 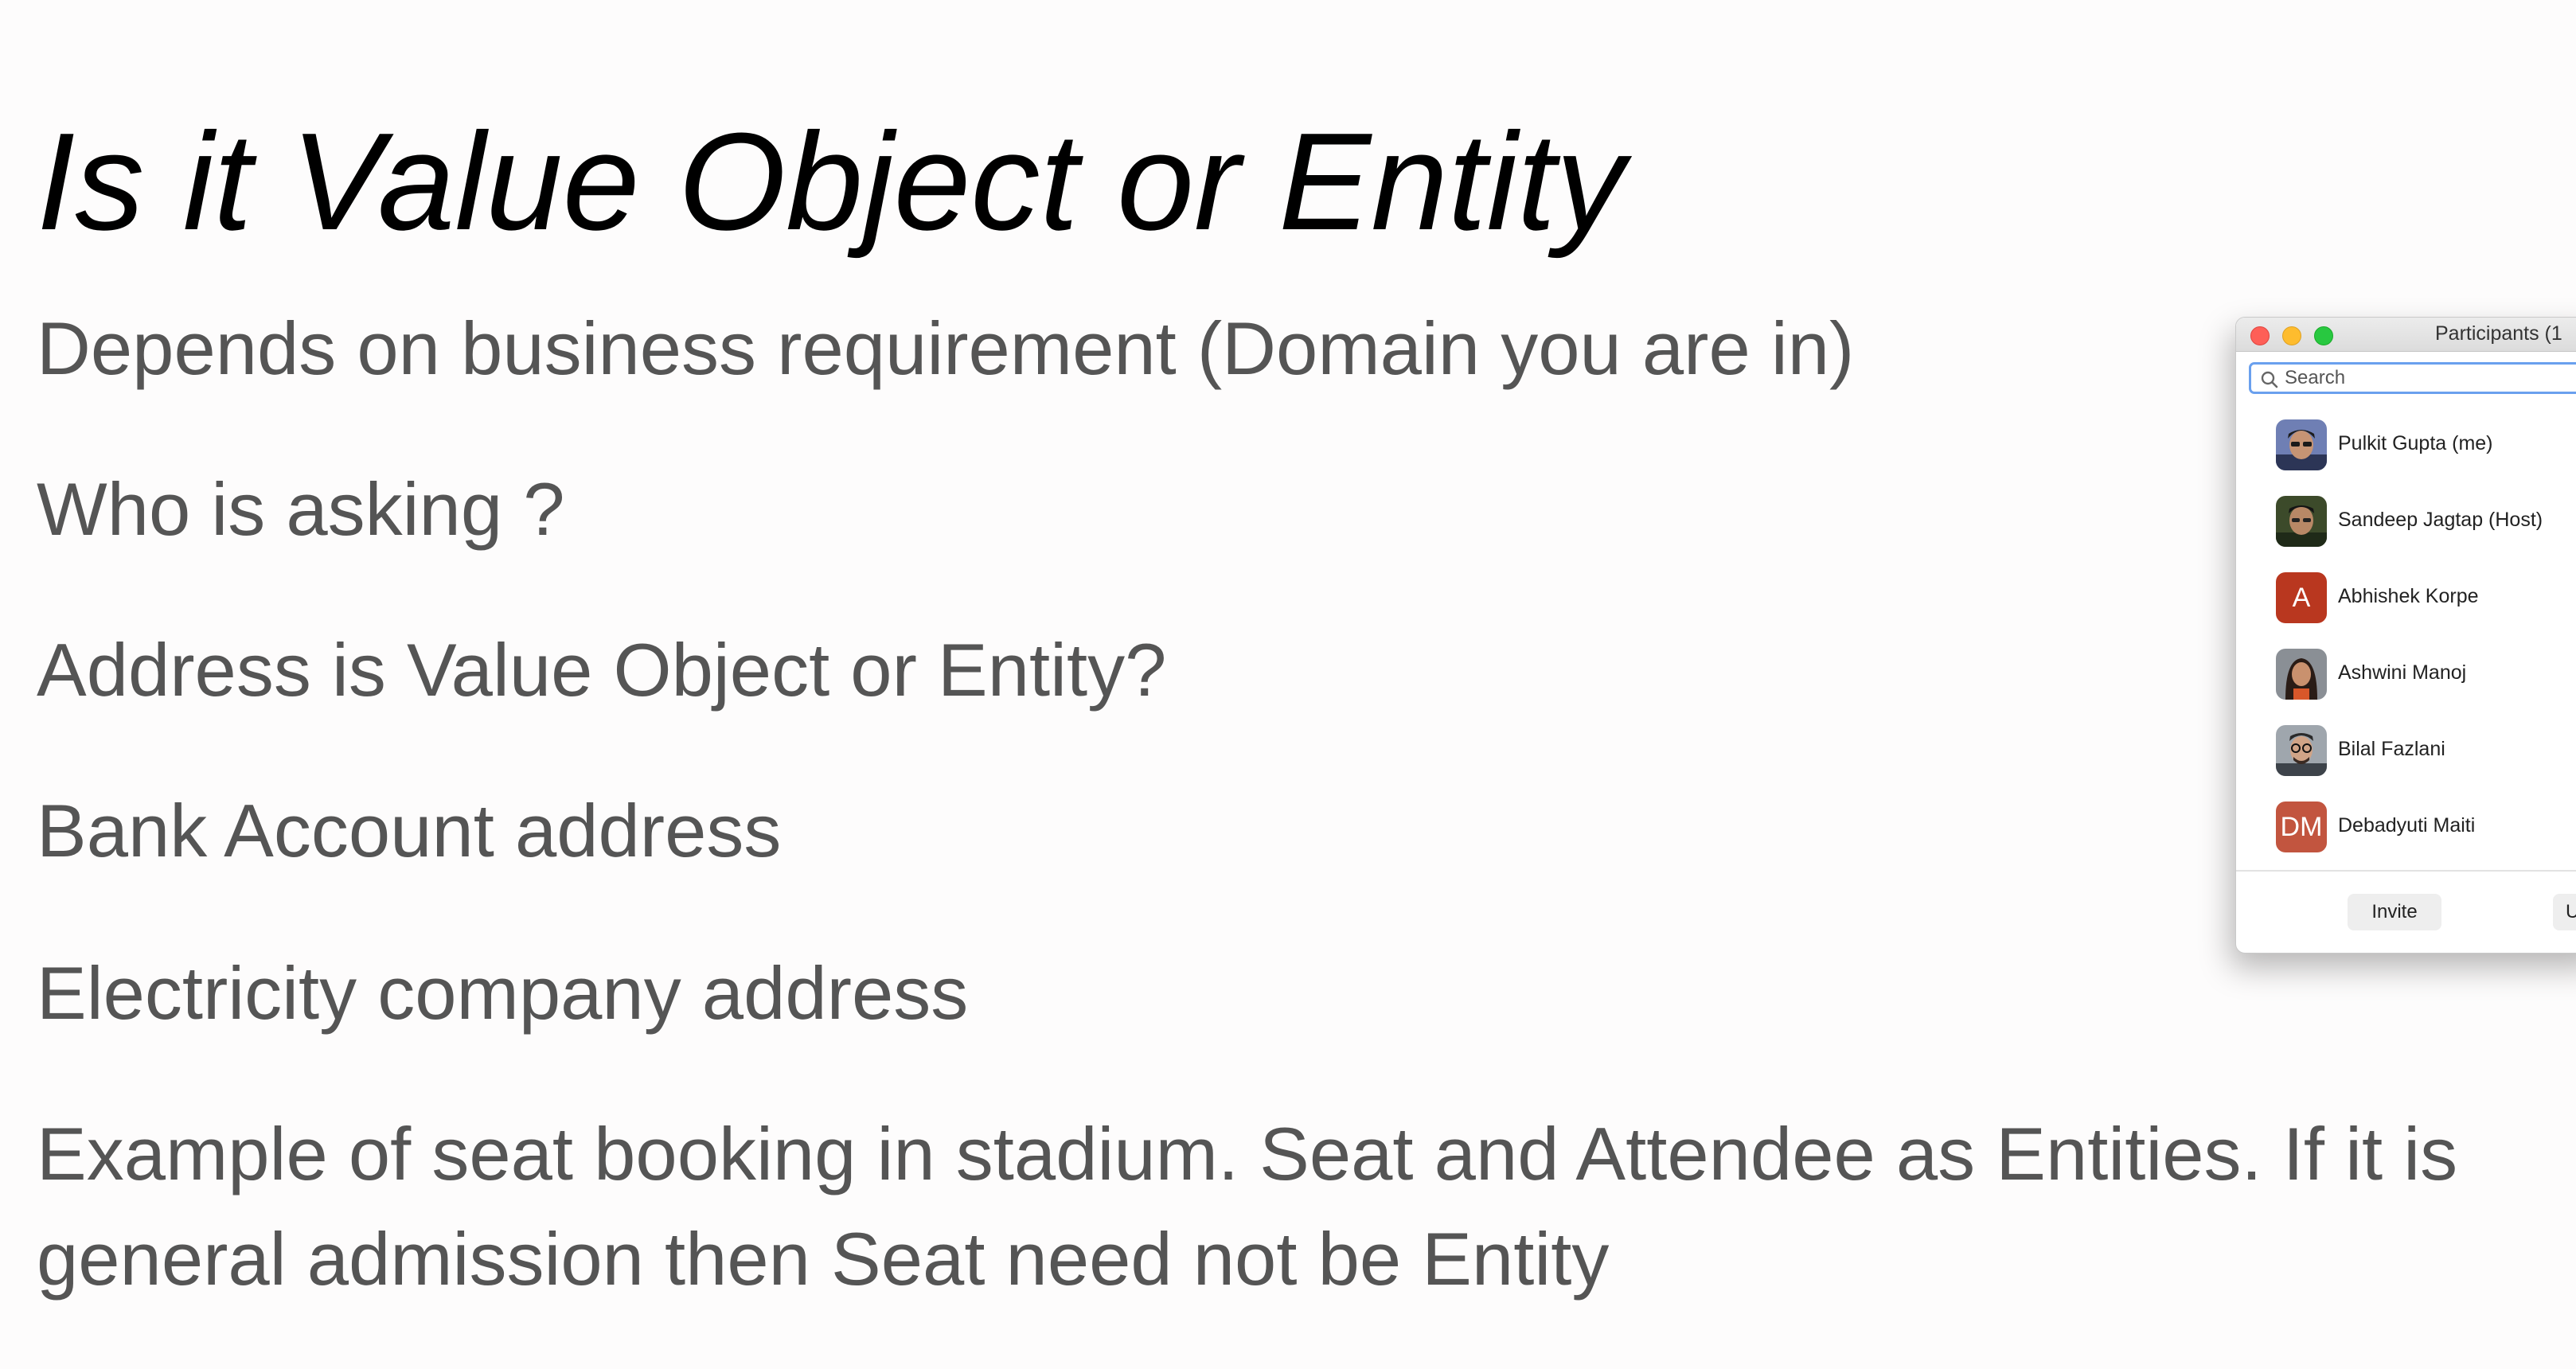 What do you see at coordinates (2415, 443) in the screenshot?
I see `participant-name: Pulkit Gupta (me)` at bounding box center [2415, 443].